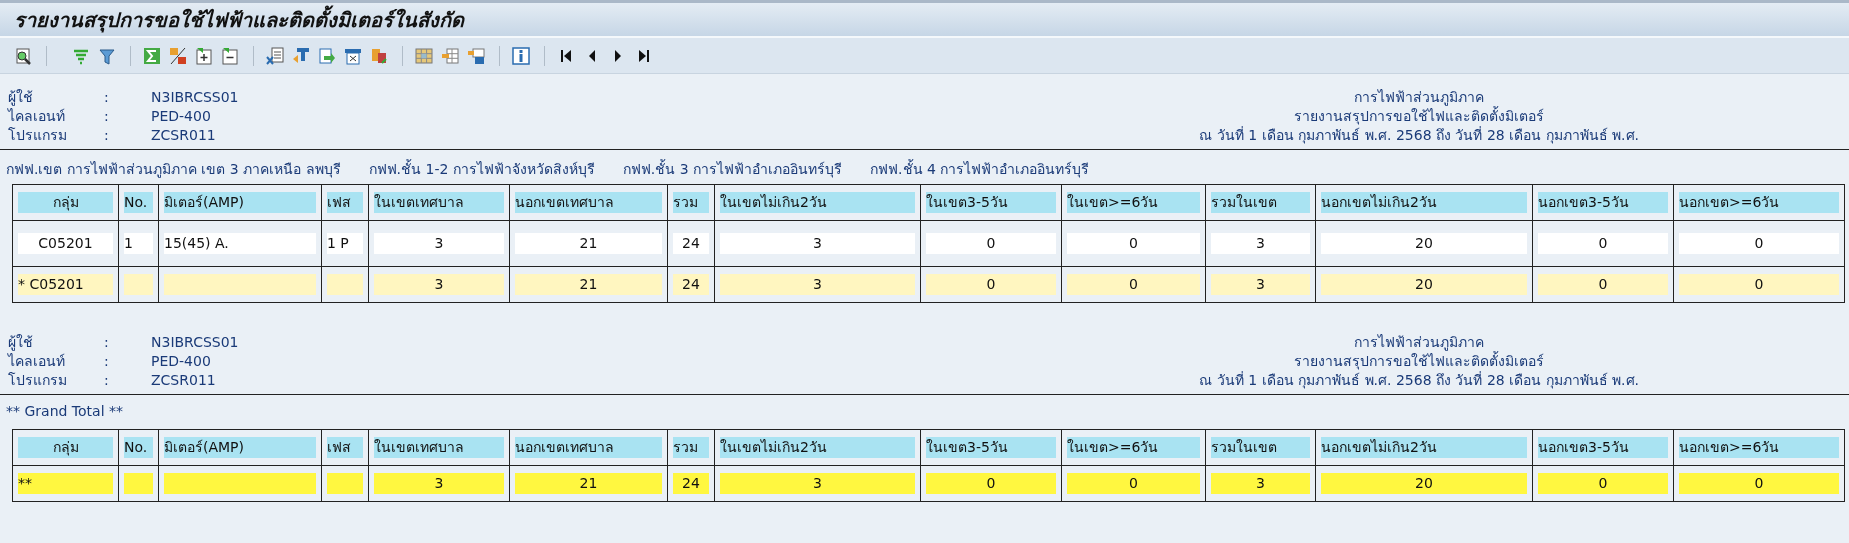  I want to click on window-title: รายงานสรุปการขอใช้ไฟฟ้าและติดตั้งมิเตอร์ในสังกัด, so click(239, 19).